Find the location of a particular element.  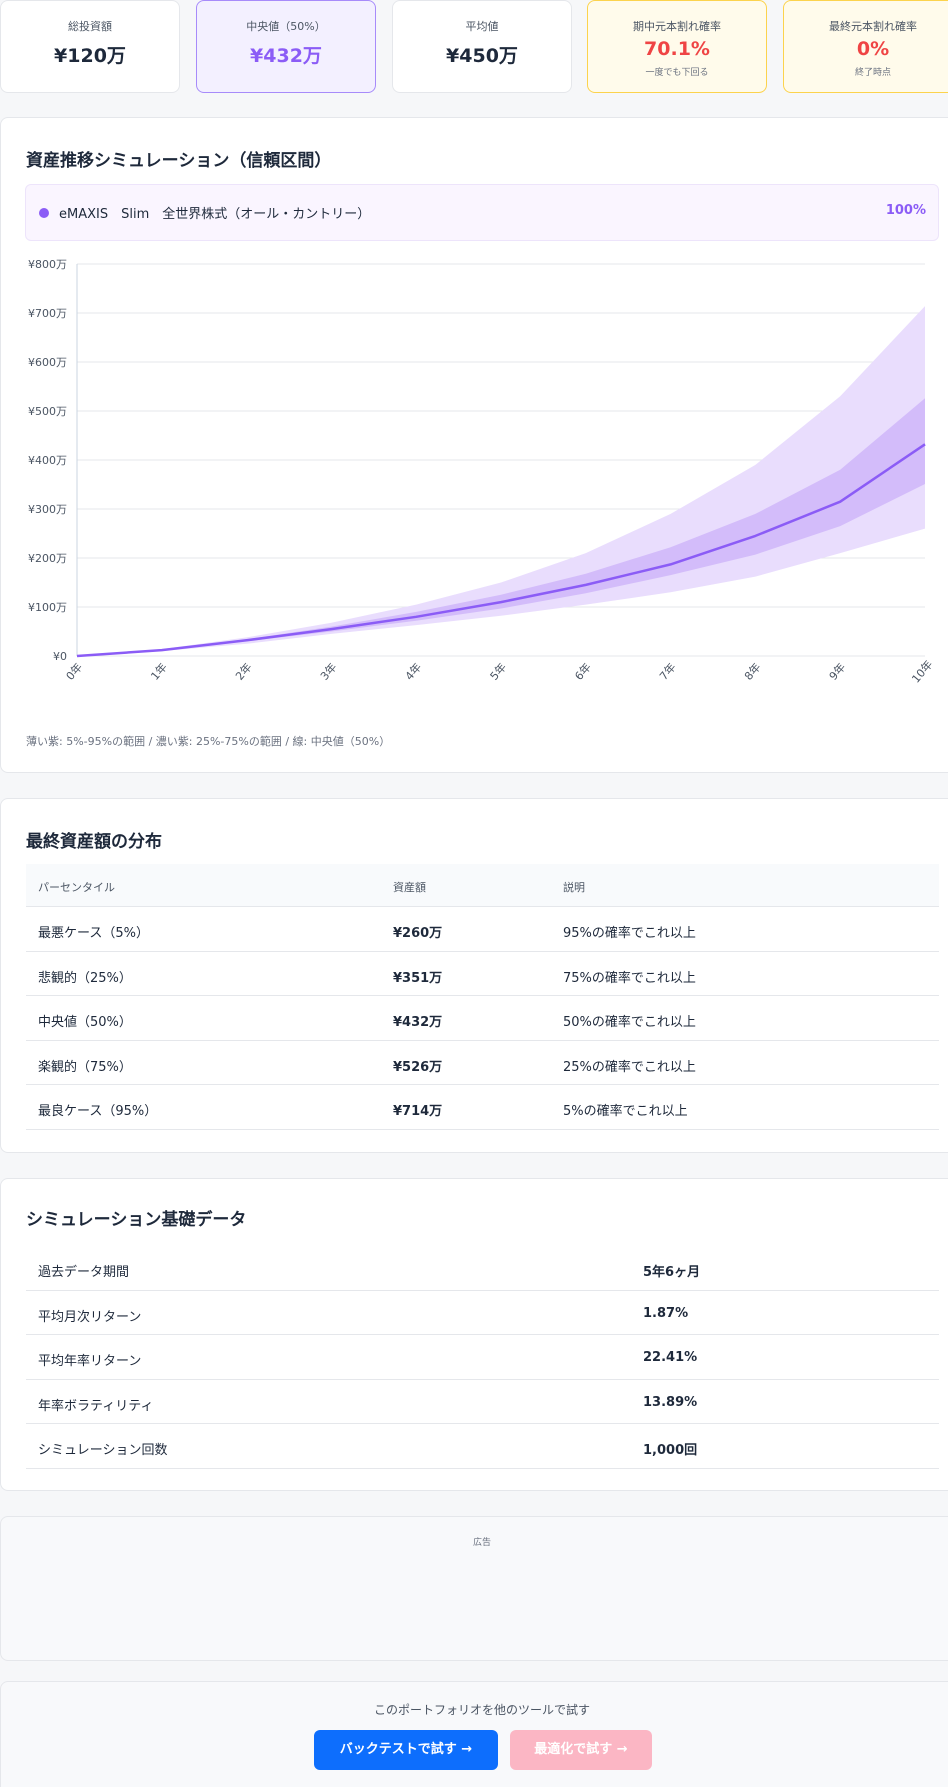

row-description: 75%の確率でこれ以上 is located at coordinates (629, 978).